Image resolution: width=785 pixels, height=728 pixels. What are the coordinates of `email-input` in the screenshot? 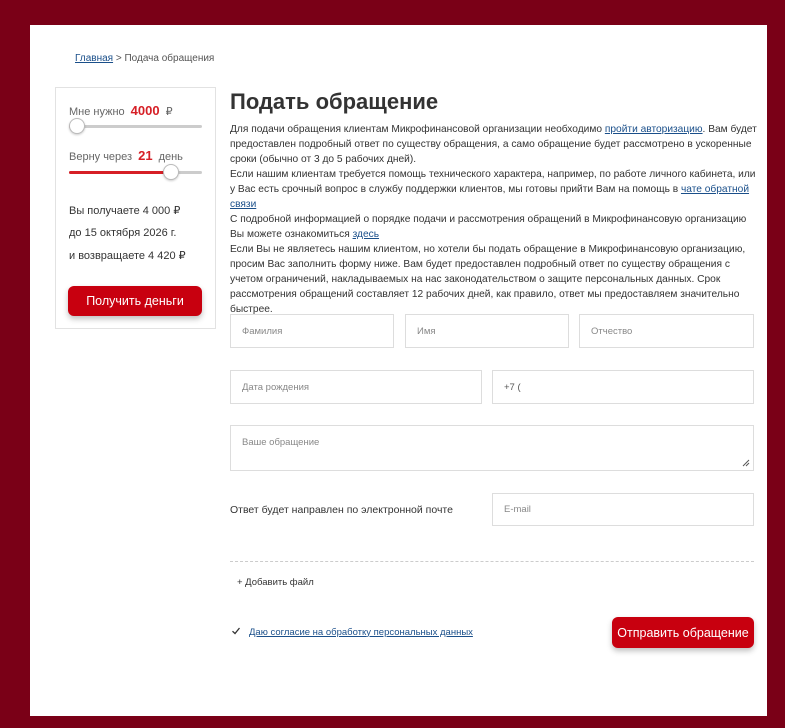 It's located at (623, 509).